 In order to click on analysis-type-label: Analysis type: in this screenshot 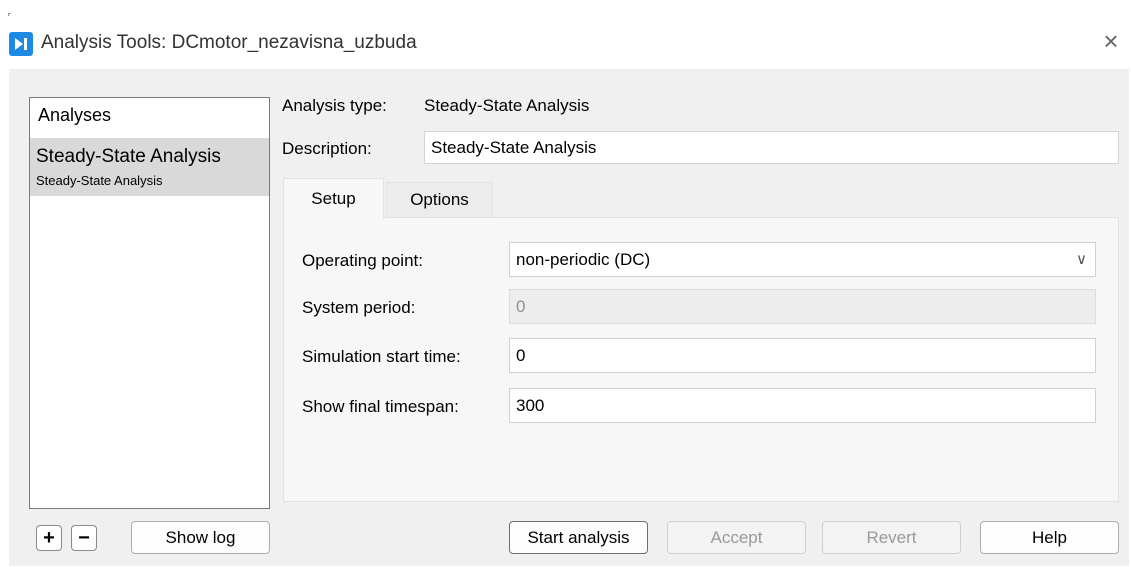, I will do `click(334, 105)`.